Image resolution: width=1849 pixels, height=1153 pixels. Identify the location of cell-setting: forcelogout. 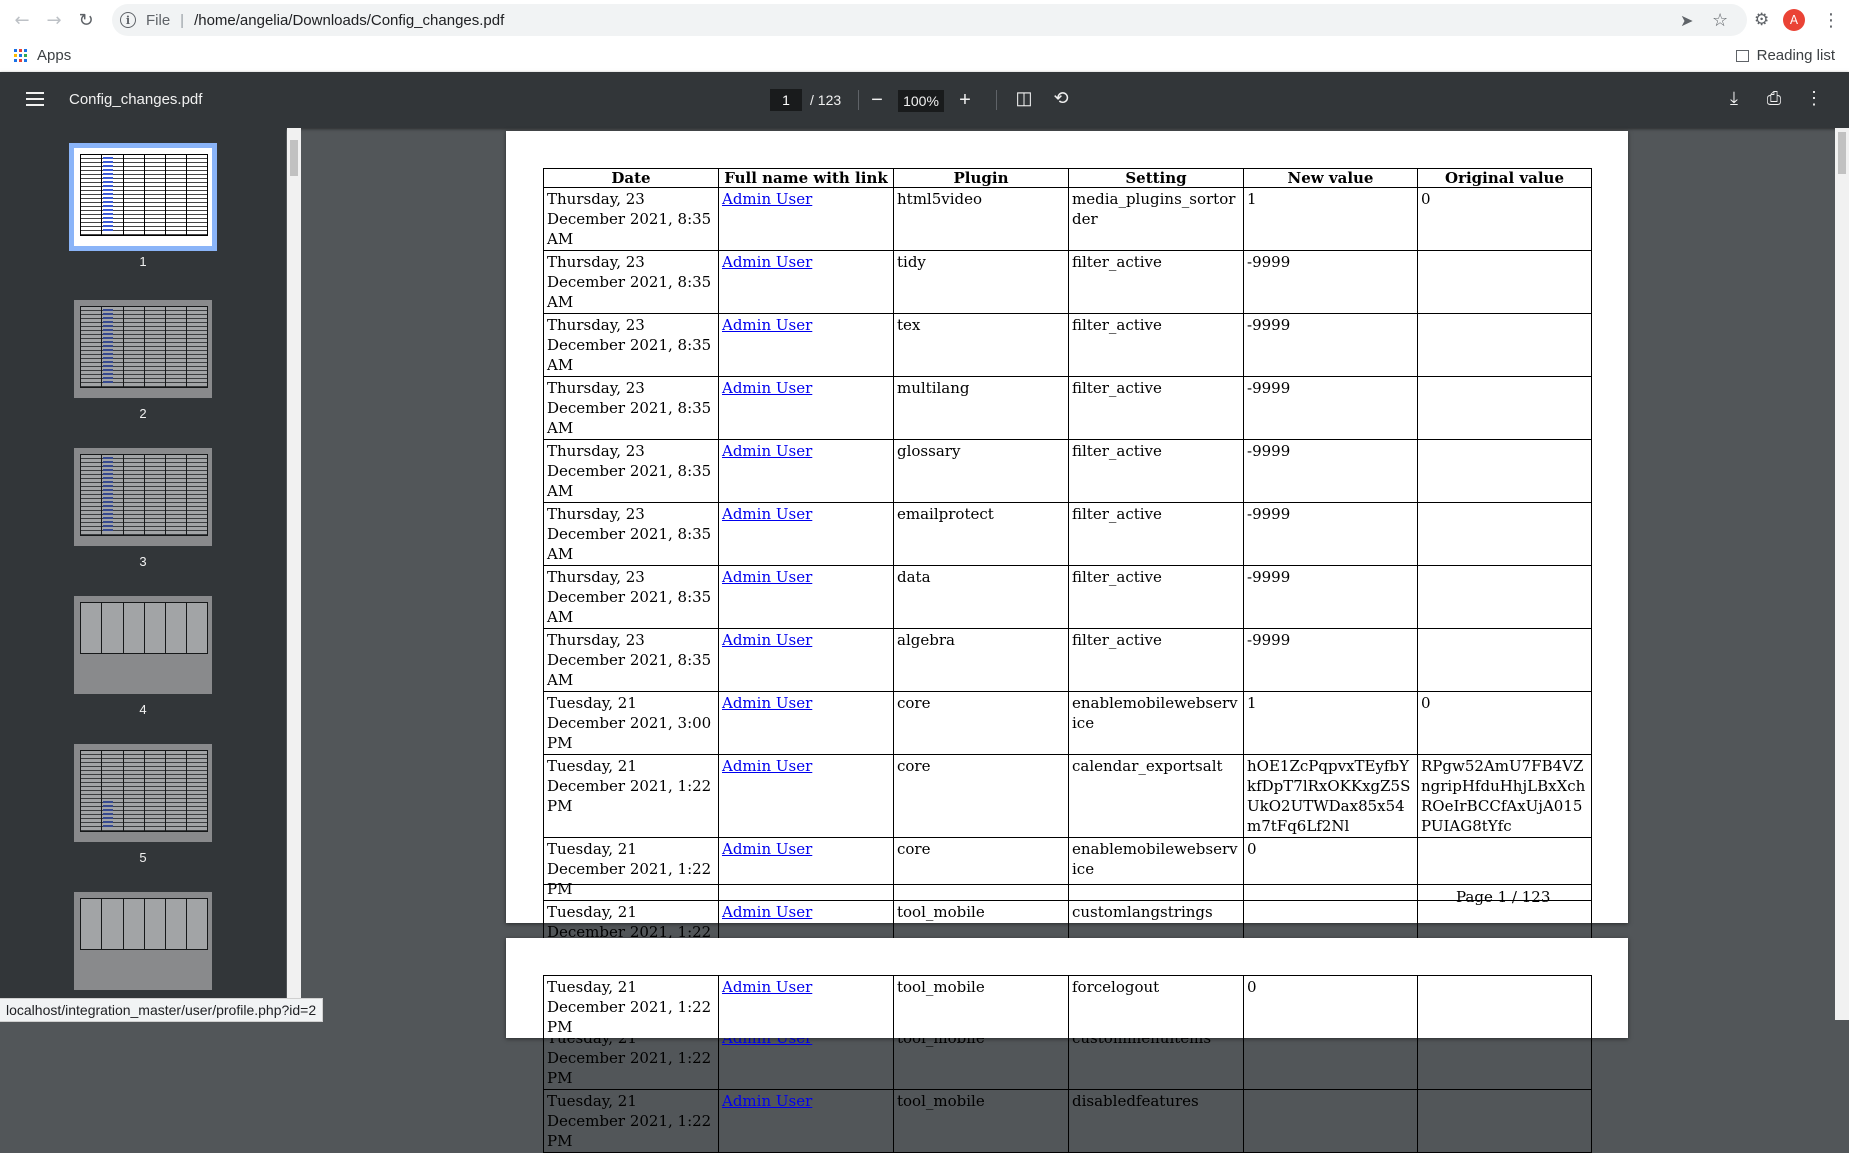
(1156, 1006).